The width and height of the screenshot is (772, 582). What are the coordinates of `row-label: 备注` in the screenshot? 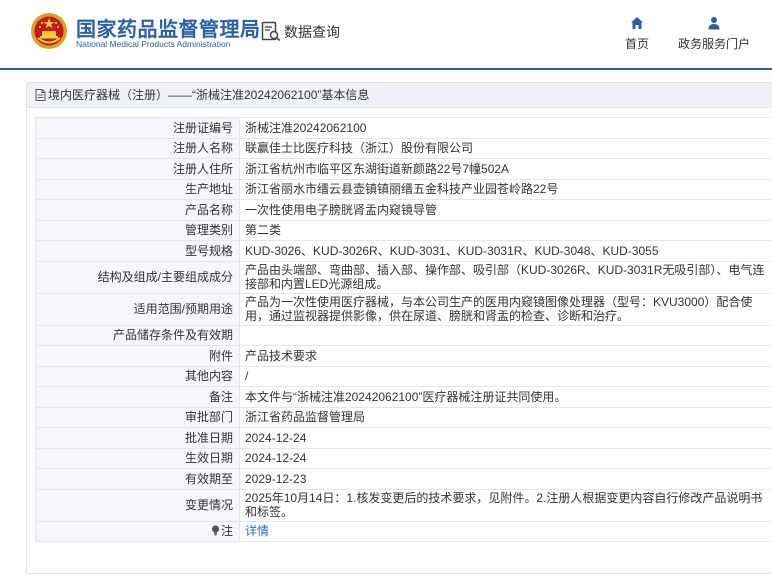 It's located at (137, 397).